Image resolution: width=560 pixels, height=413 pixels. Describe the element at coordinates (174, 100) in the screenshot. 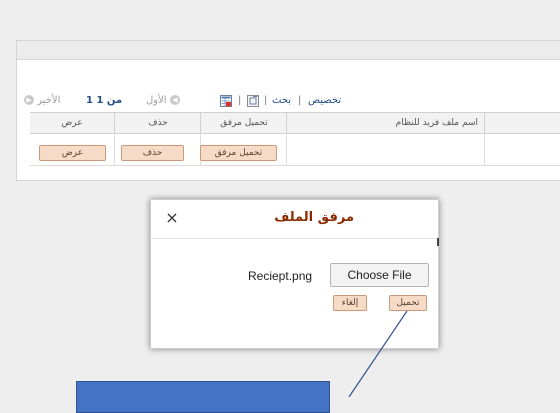

I see `first-arrow-icon: ◀` at that location.